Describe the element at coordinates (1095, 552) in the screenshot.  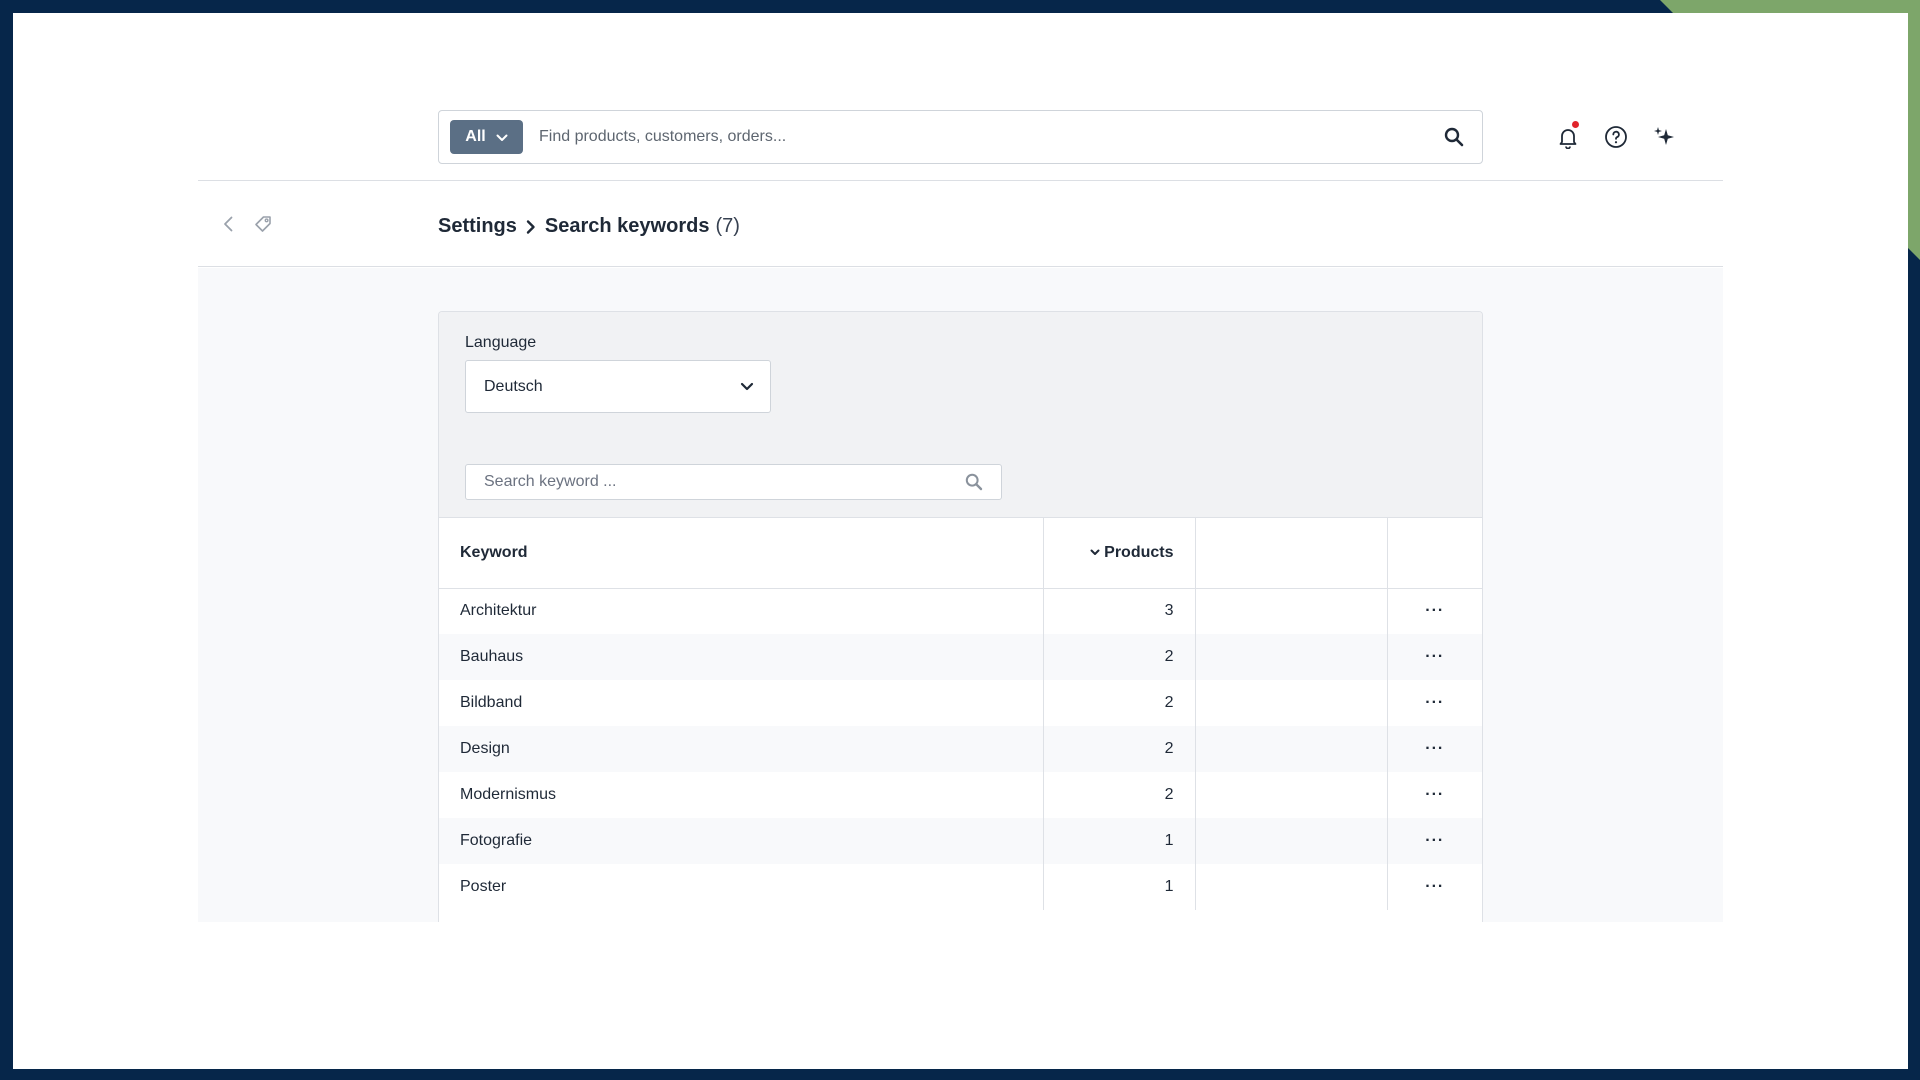
I see `sort-descending-icon` at that location.